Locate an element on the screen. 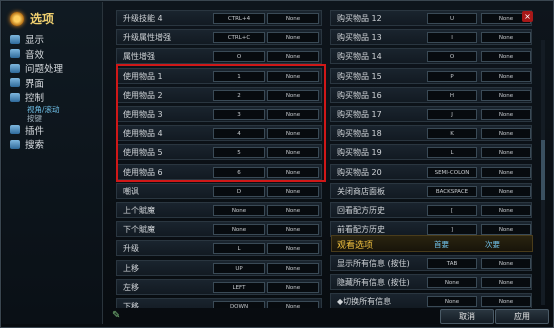 The height and width of the screenshot is (328, 554). sidebar-item: 问题处理 is located at coordinates (36, 68).